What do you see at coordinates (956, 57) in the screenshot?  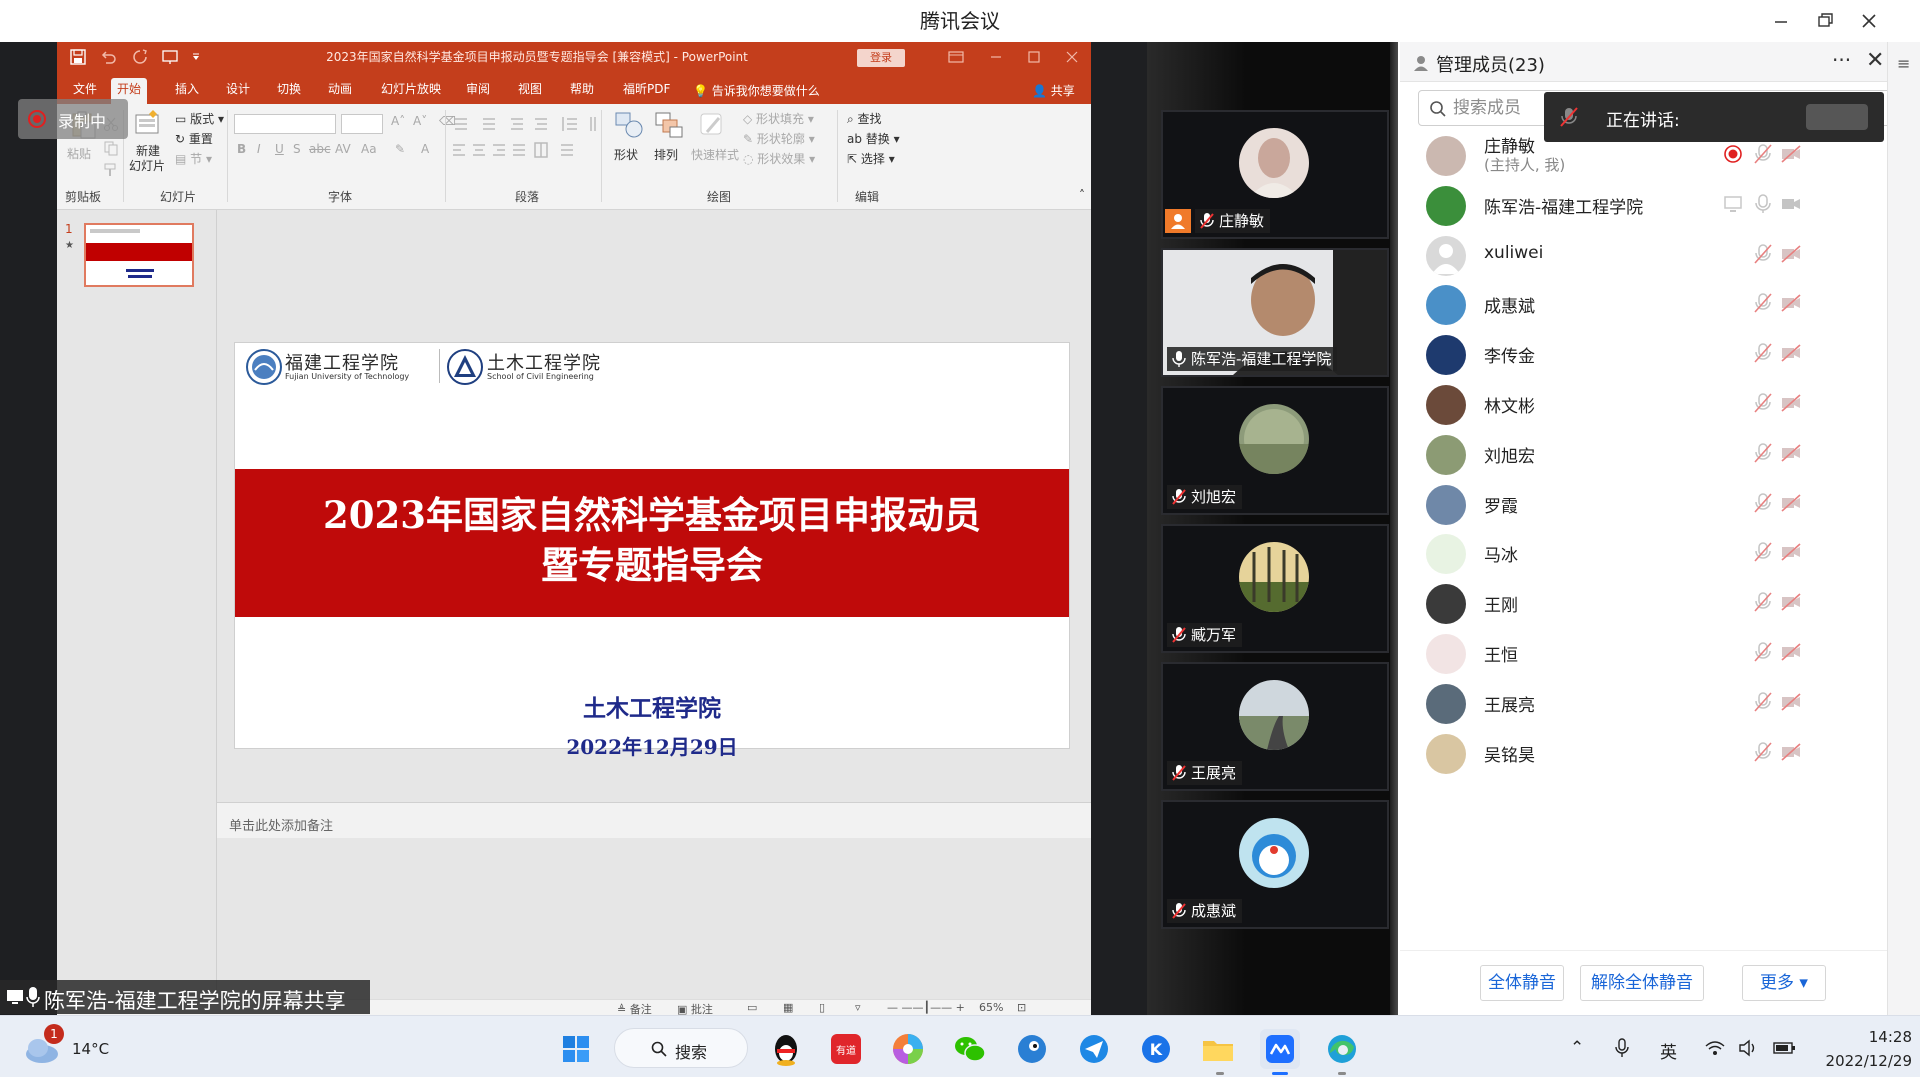 I see `ribbon-display-icon` at bounding box center [956, 57].